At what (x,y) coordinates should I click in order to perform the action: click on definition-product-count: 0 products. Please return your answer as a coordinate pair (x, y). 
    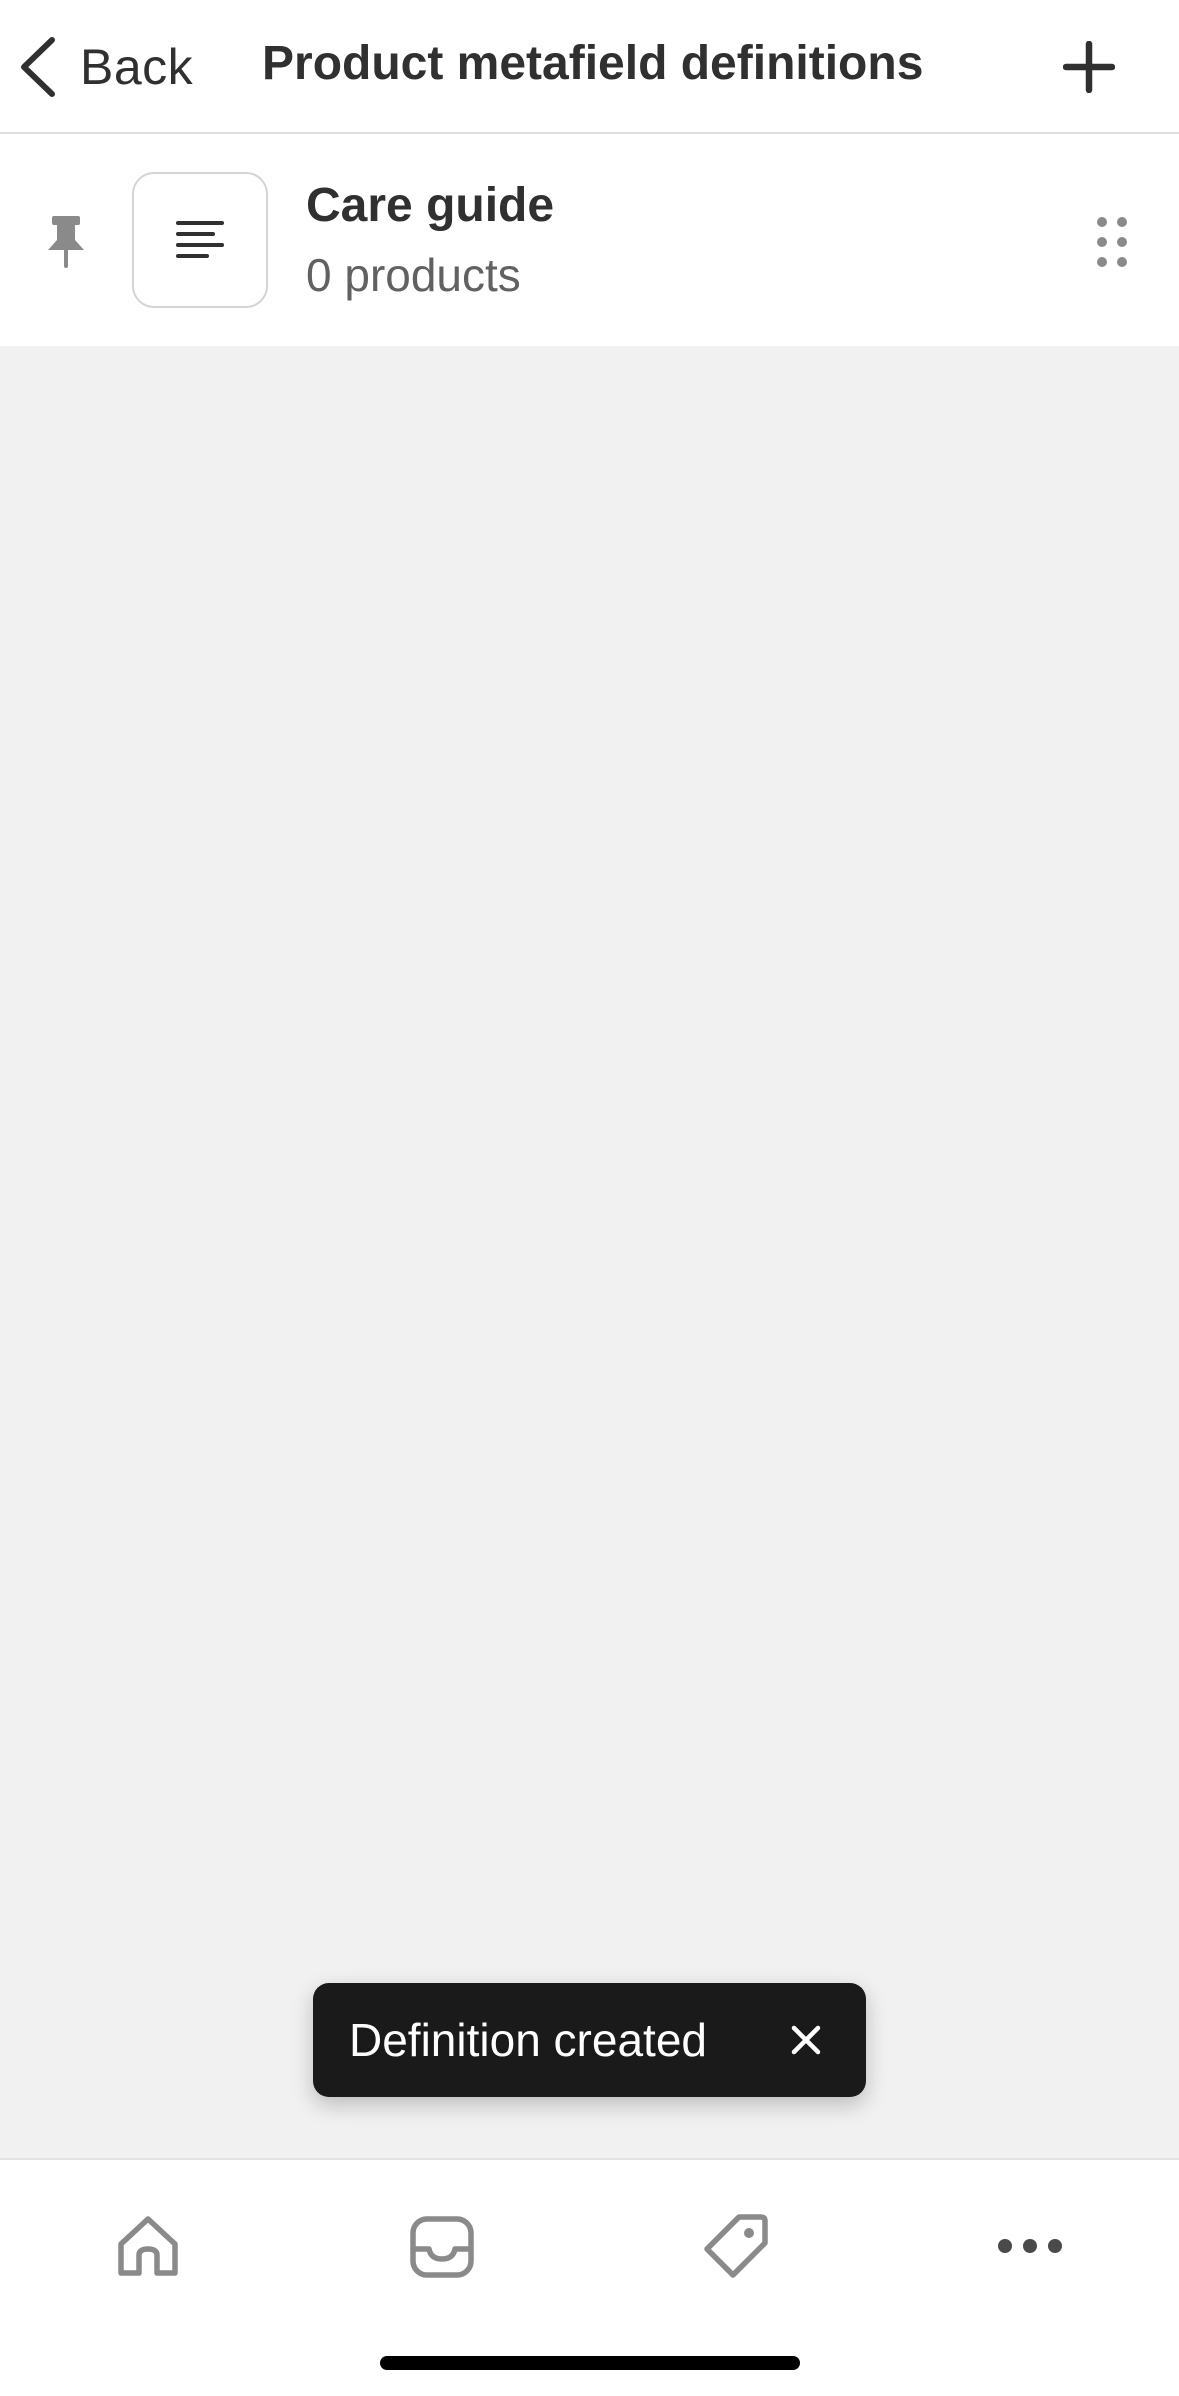
    Looking at the image, I should click on (413, 275).